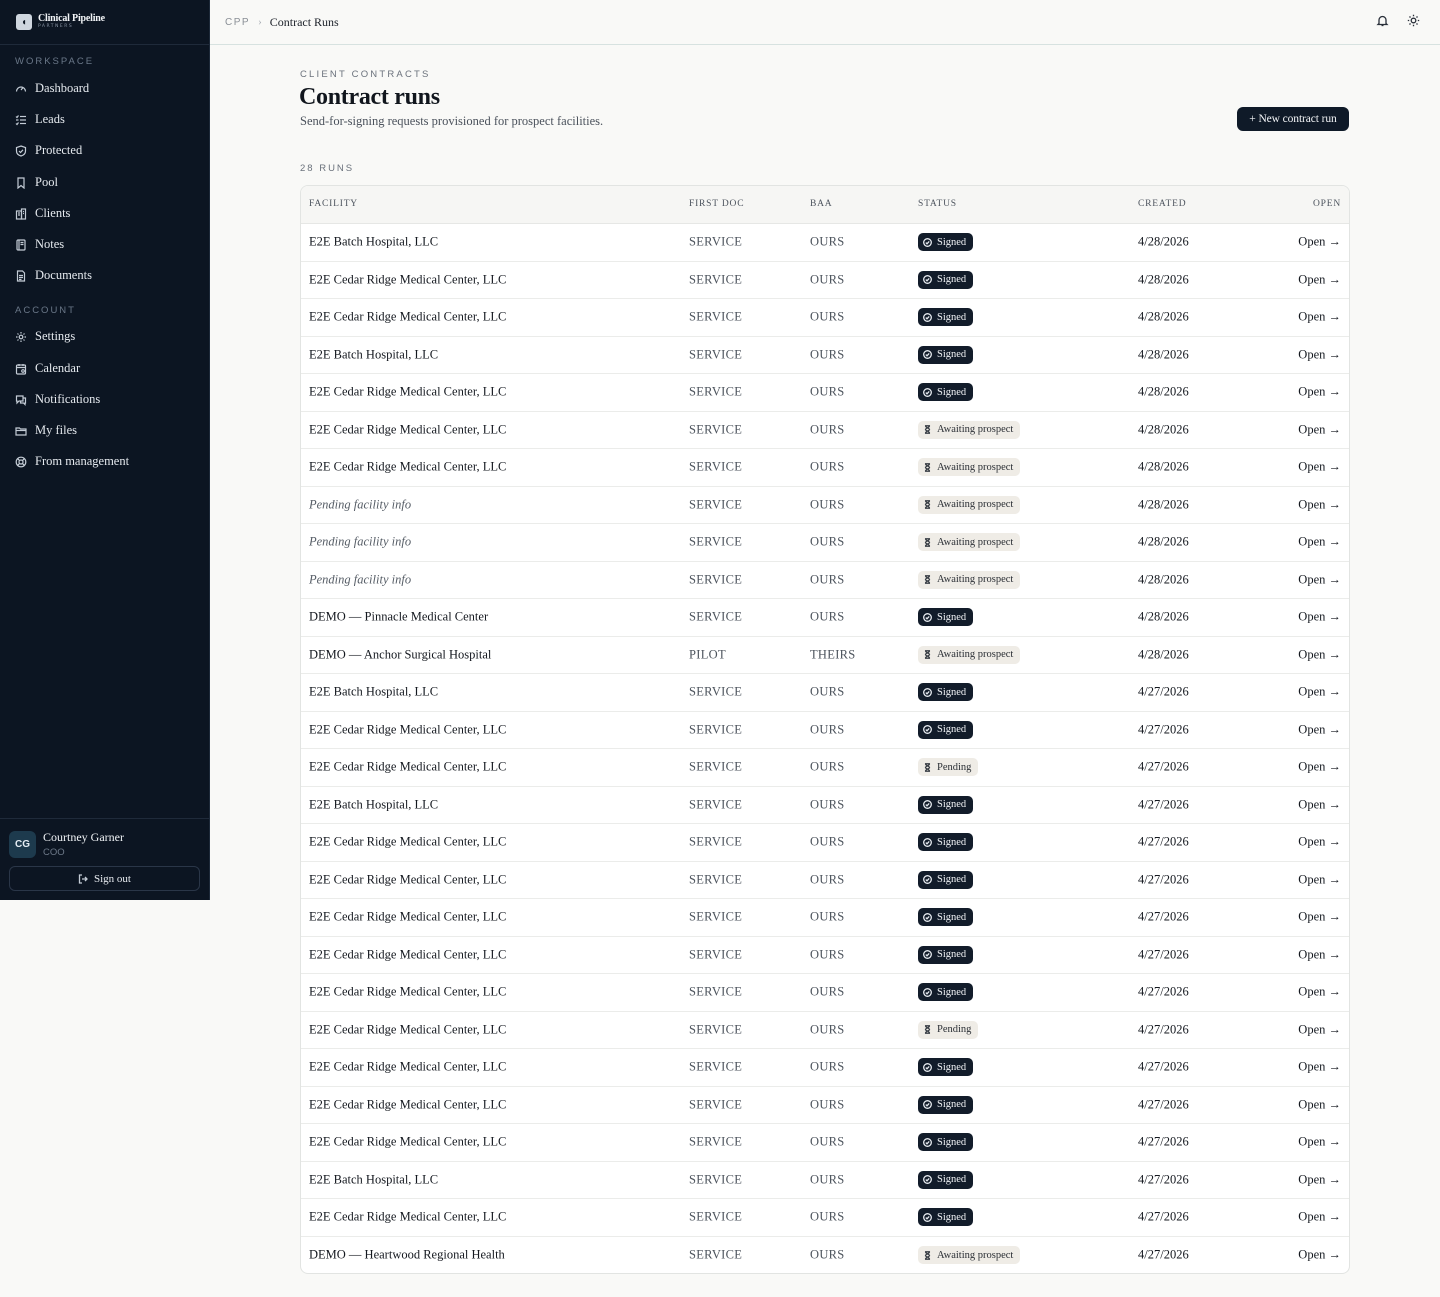 The image size is (1440, 1297). I want to click on sidebar-item-my-files: My files, so click(46, 430).